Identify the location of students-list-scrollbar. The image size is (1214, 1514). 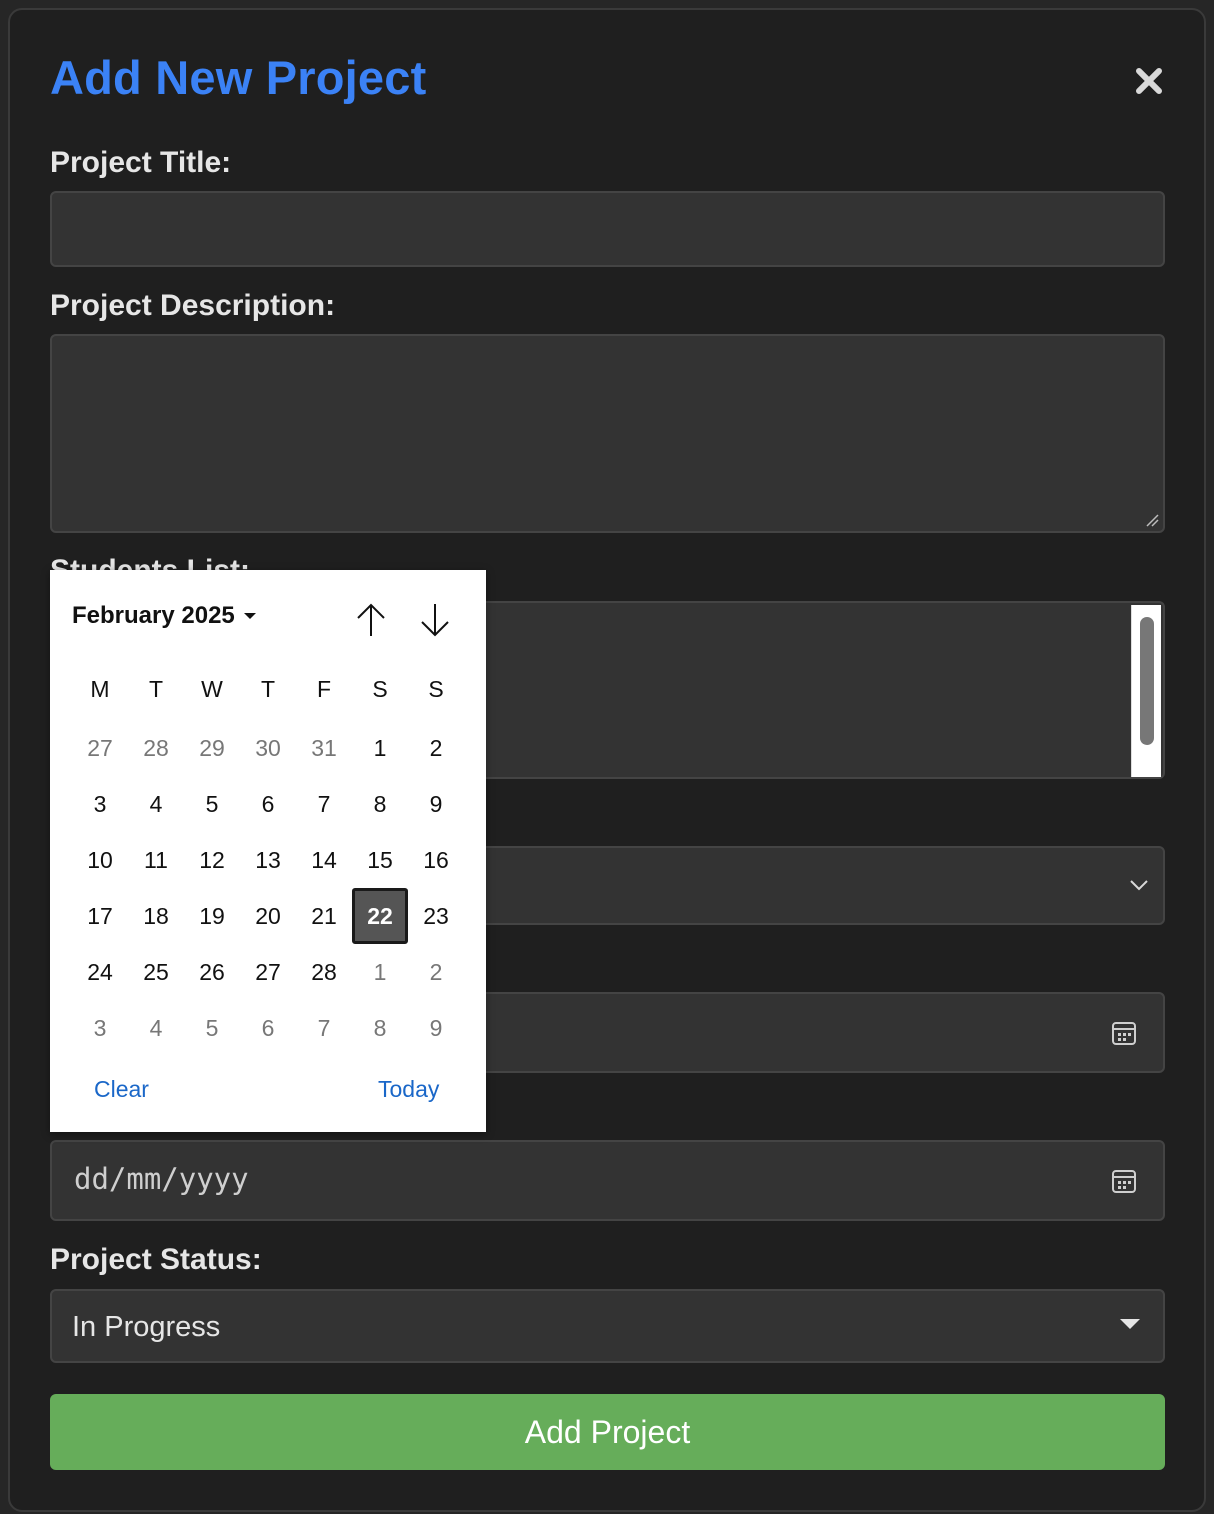
(1146, 691).